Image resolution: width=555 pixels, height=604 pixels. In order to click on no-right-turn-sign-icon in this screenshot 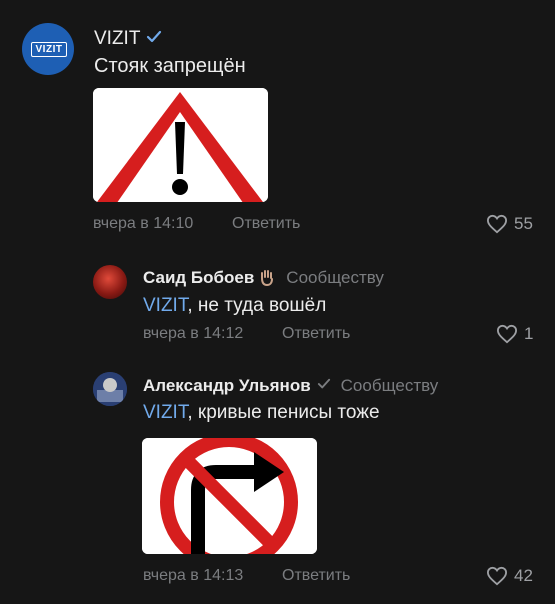, I will do `click(229, 496)`.